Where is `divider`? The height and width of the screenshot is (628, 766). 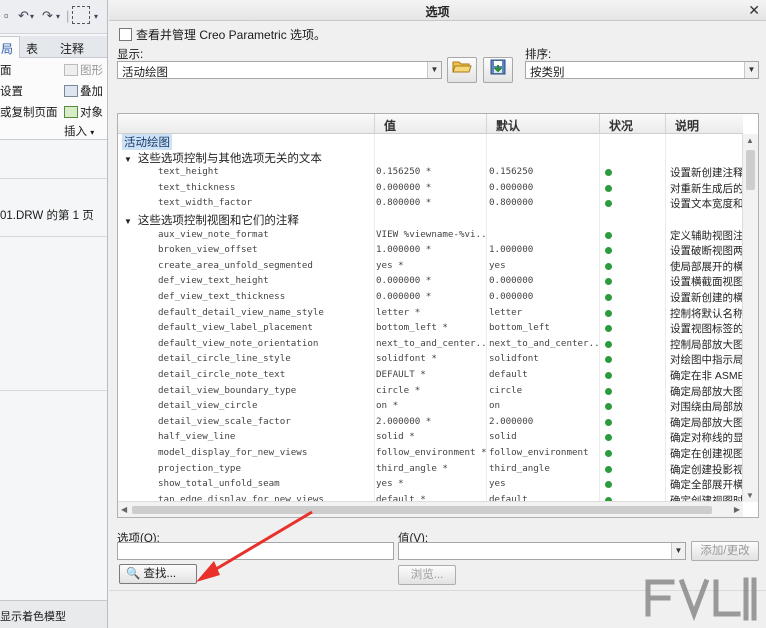
divider is located at coordinates (53, 236).